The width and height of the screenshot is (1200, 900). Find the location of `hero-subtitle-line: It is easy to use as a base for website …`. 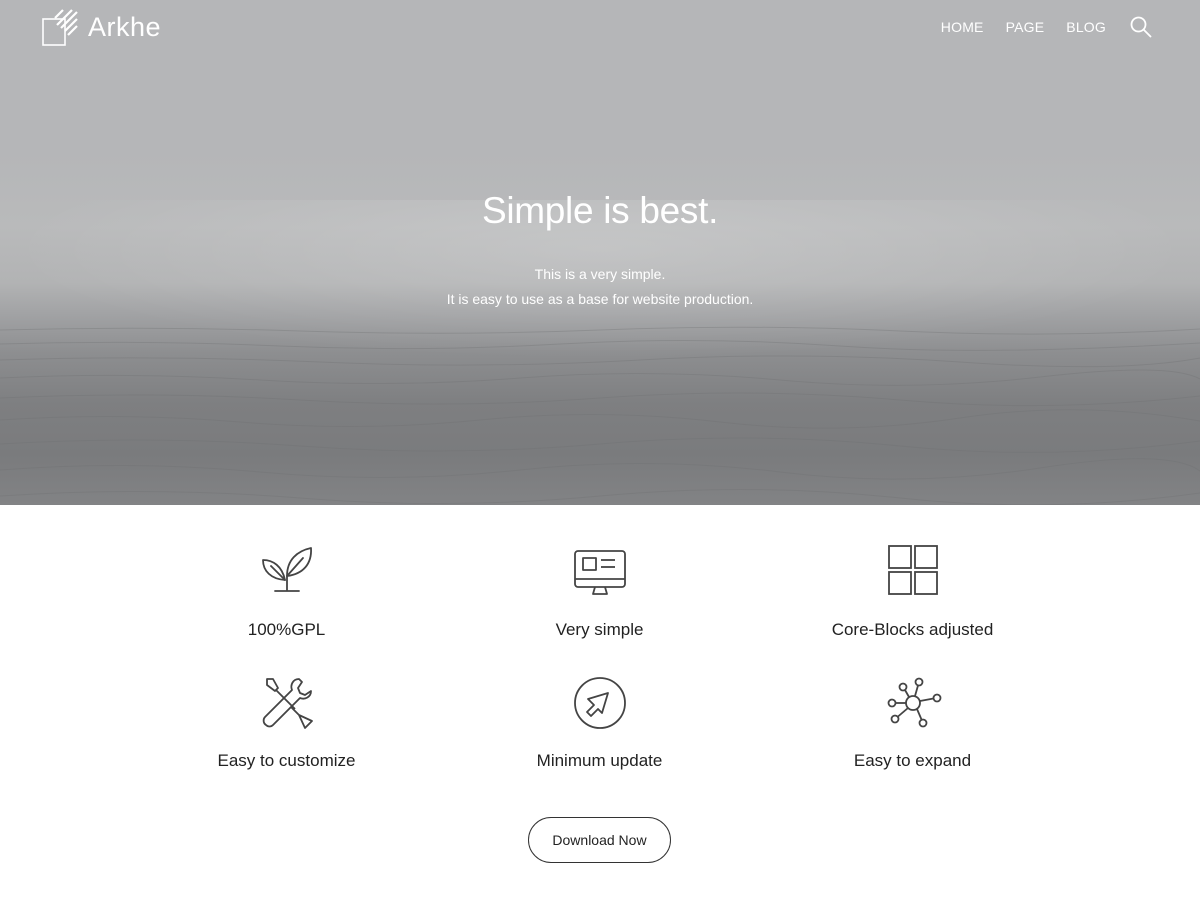

hero-subtitle-line: It is easy to use as a base for website … is located at coordinates (600, 299).